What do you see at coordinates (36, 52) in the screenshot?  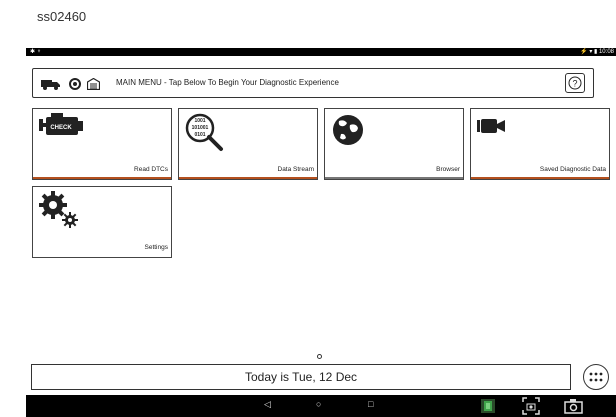 I see `status-left-icons: ✱ ♆` at bounding box center [36, 52].